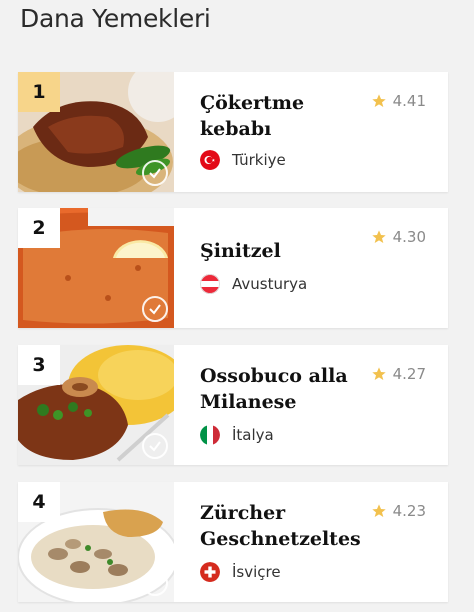 The width and height of the screenshot is (474, 612). What do you see at coordinates (115, 18) in the screenshot?
I see `page-title: Dana Yemekleri` at bounding box center [115, 18].